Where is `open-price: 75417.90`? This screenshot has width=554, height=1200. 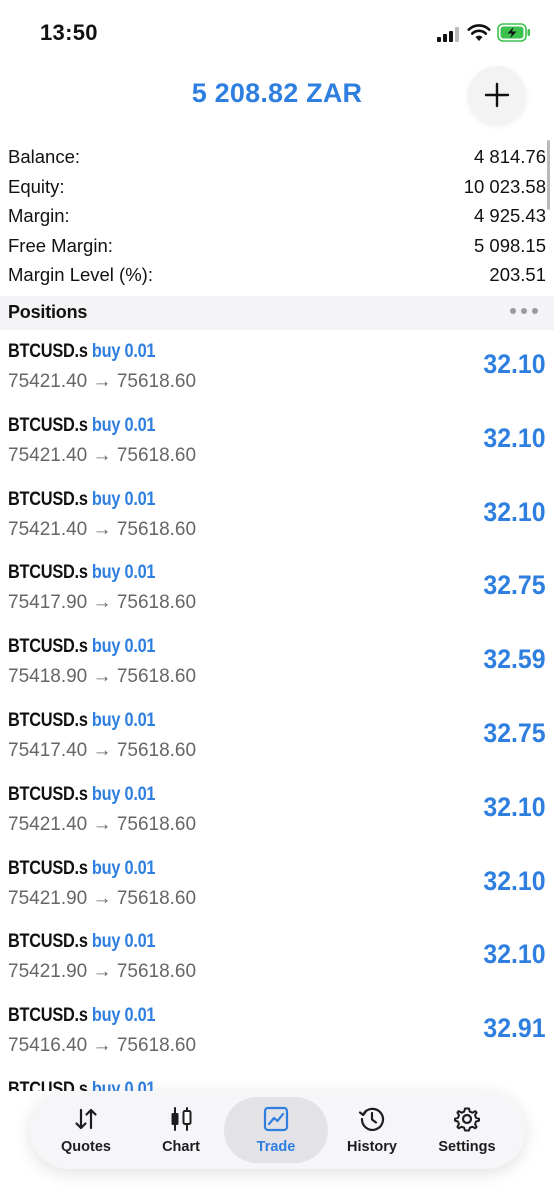
open-price: 75417.90 is located at coordinates (48, 603).